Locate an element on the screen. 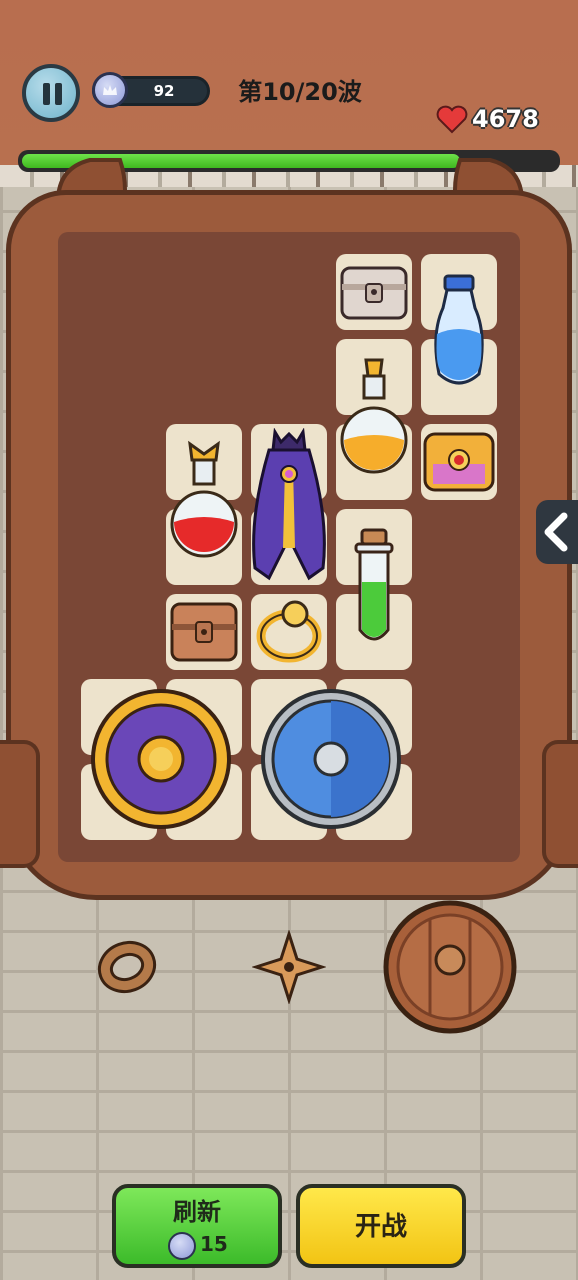 This screenshot has width=578, height=1280. wooden-chest-icon is located at coordinates (204, 632).